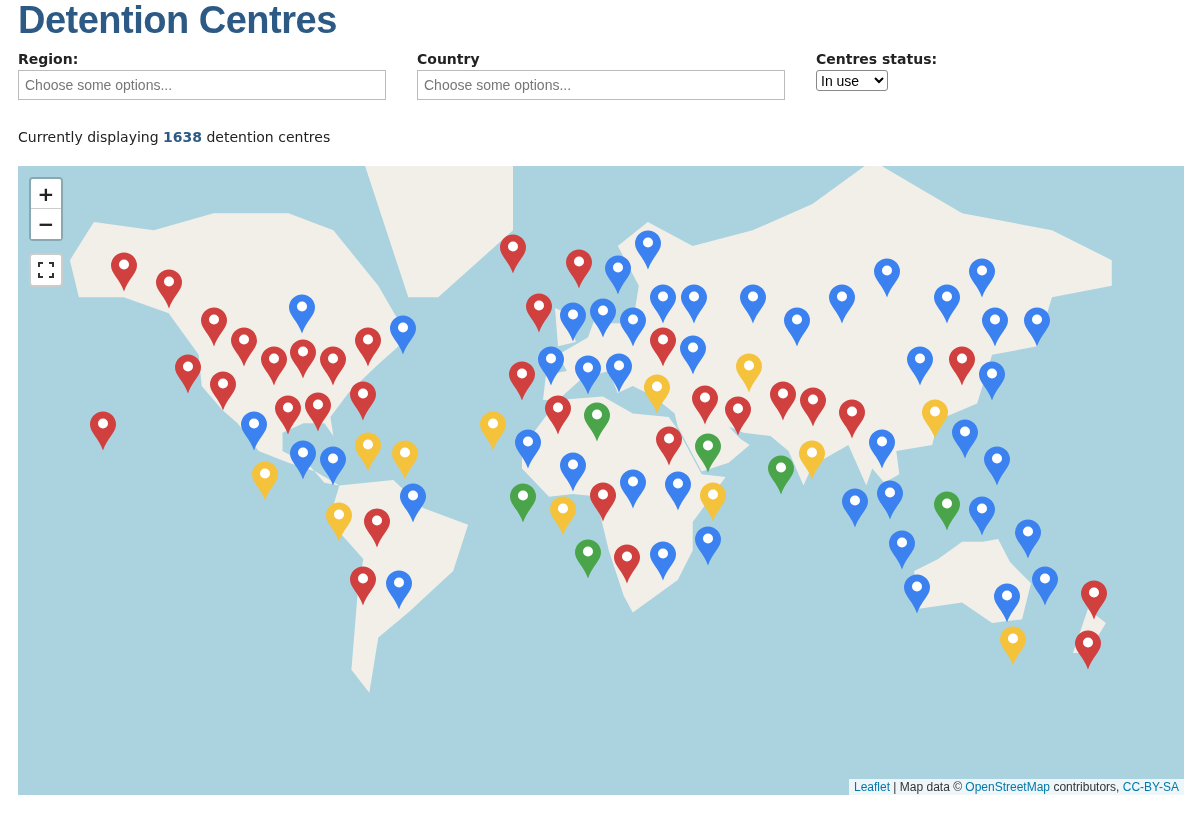  Describe the element at coordinates (449, 59) in the screenshot. I see `filter-label: Country` at that location.